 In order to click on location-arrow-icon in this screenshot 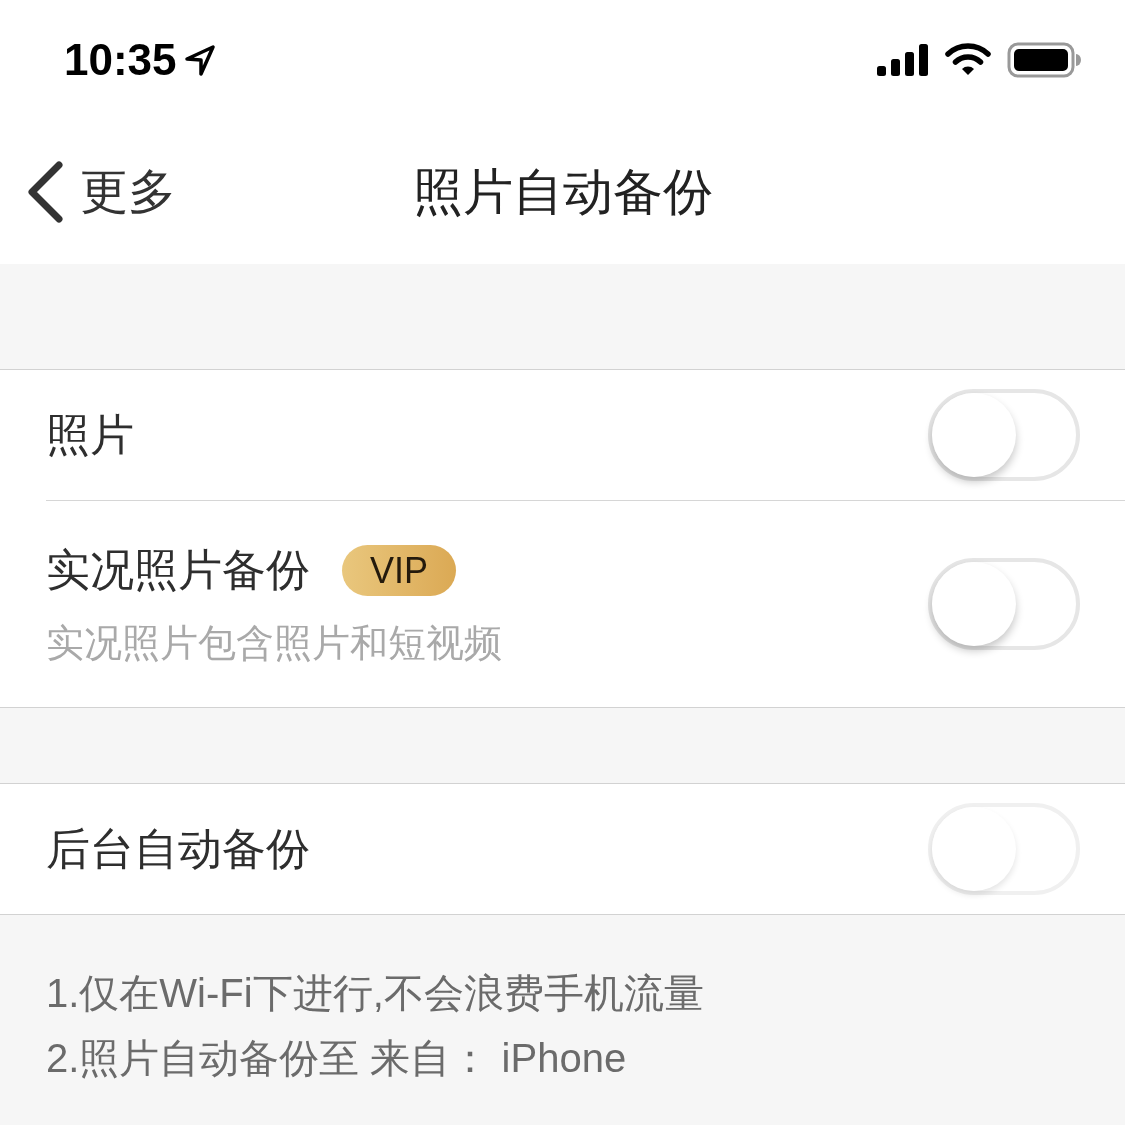, I will do `click(199, 60)`.